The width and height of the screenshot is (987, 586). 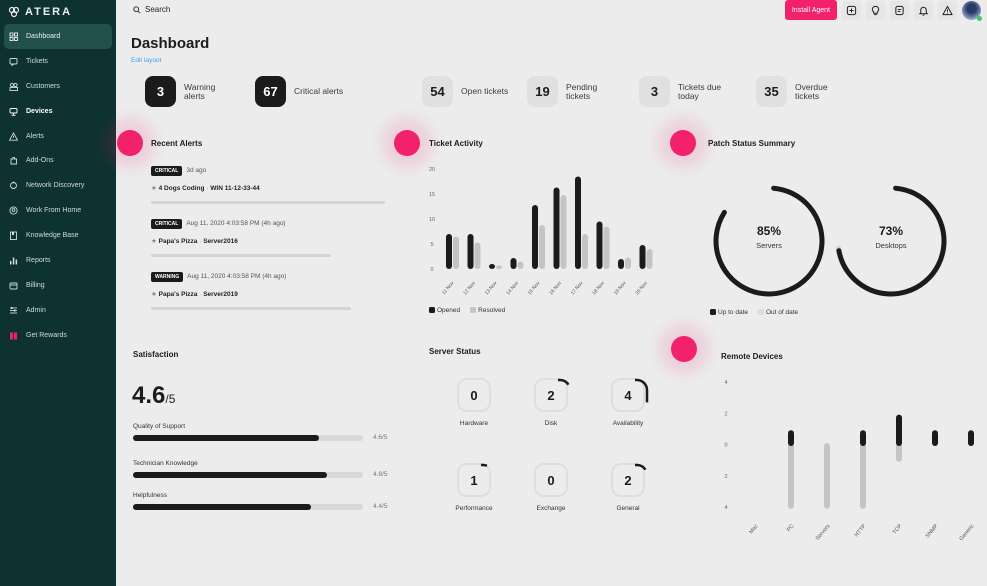 I want to click on edit-layout-link: Edit layout, so click(x=146, y=60).